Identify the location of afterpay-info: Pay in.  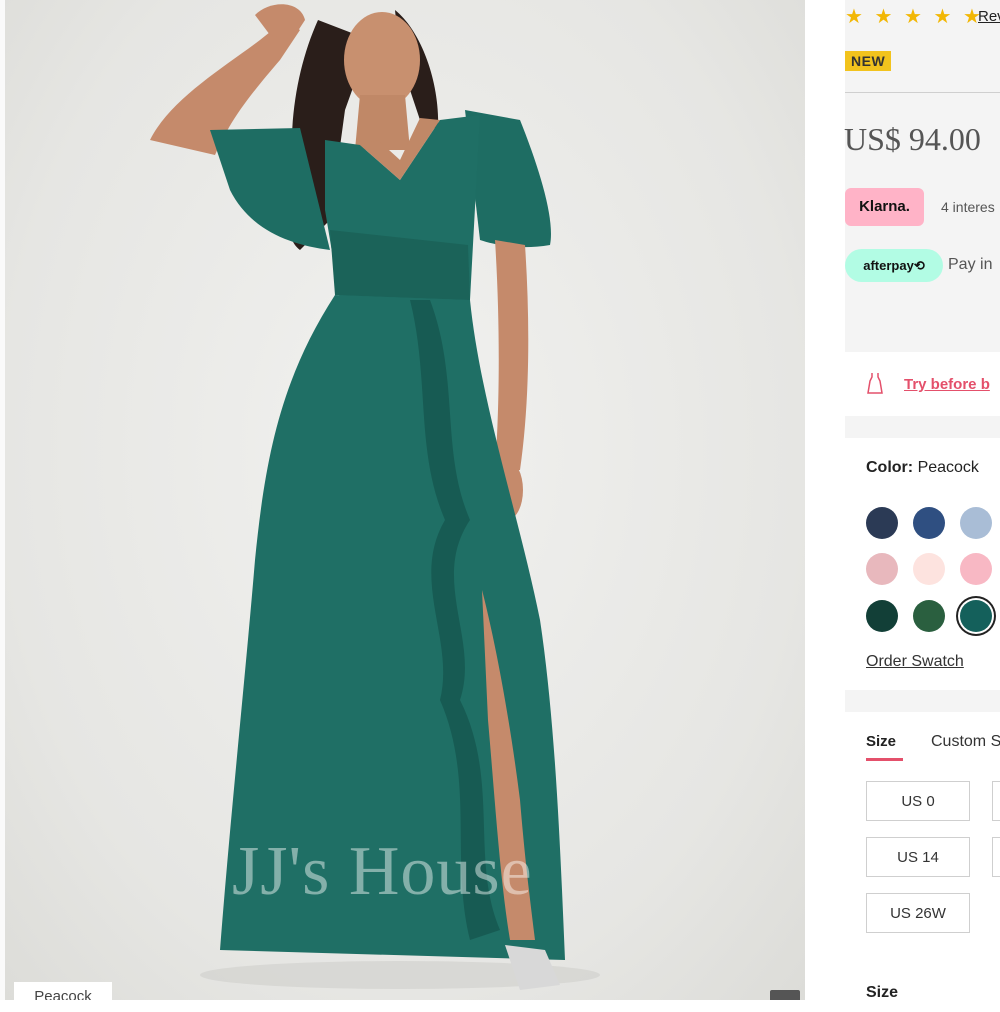
(970, 264).